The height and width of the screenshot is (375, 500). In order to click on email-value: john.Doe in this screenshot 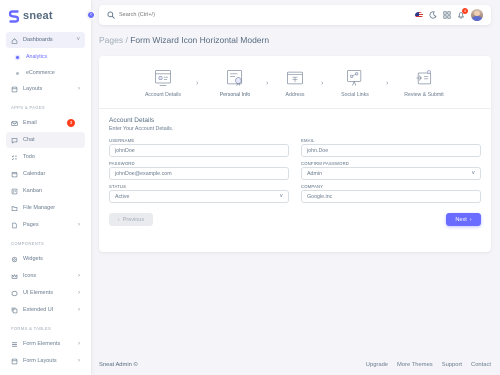, I will do `click(318, 150)`.